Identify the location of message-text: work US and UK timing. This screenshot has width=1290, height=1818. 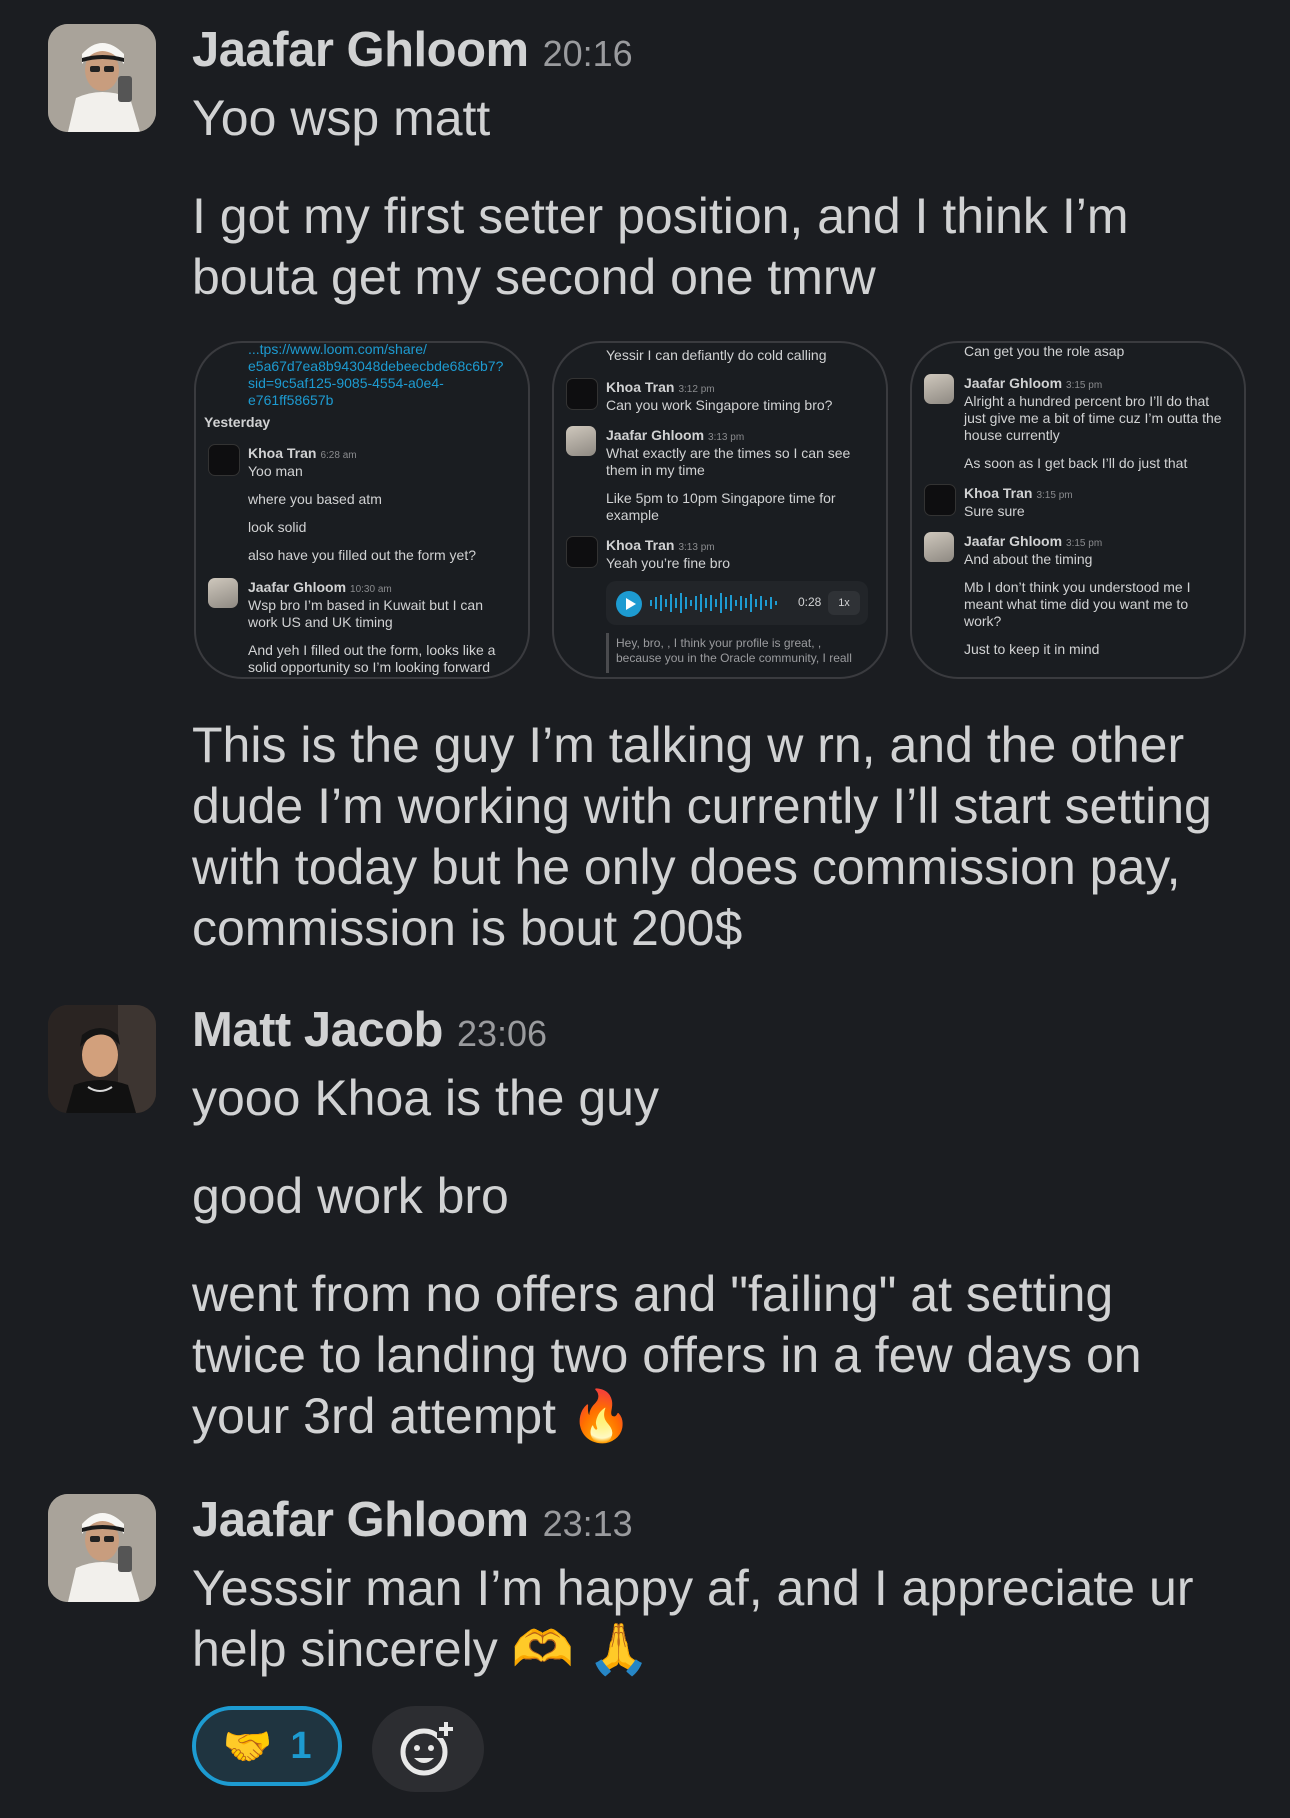
(320, 622).